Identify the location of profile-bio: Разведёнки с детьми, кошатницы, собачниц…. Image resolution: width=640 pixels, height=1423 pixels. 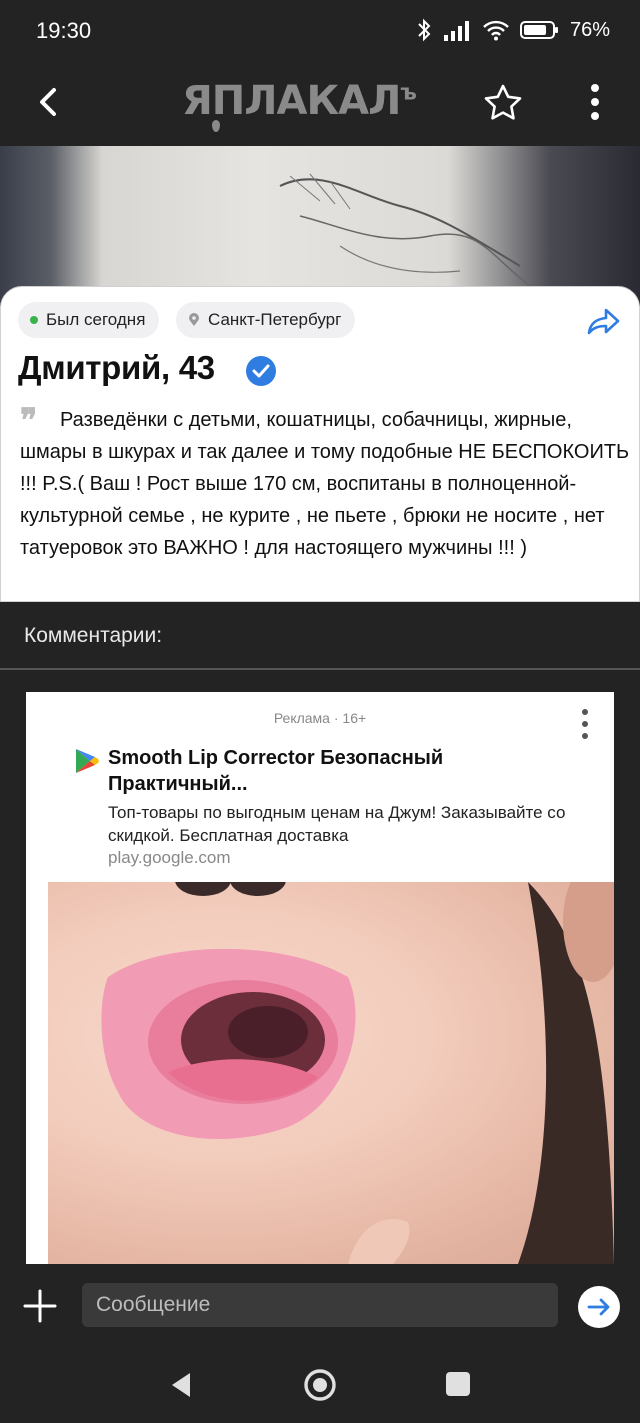
(325, 484).